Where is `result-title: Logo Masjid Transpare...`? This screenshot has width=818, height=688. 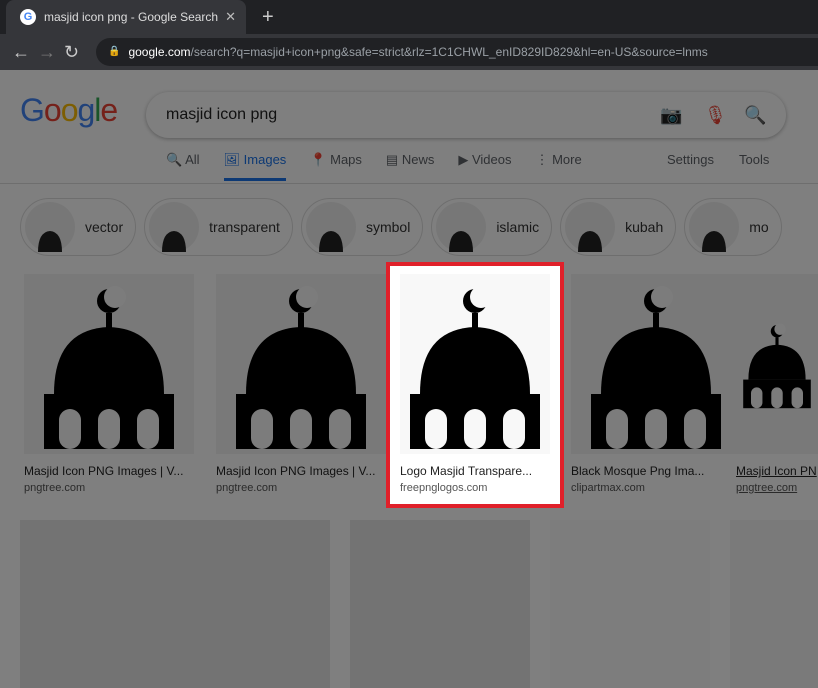 result-title: Logo Masjid Transpare... is located at coordinates (475, 471).